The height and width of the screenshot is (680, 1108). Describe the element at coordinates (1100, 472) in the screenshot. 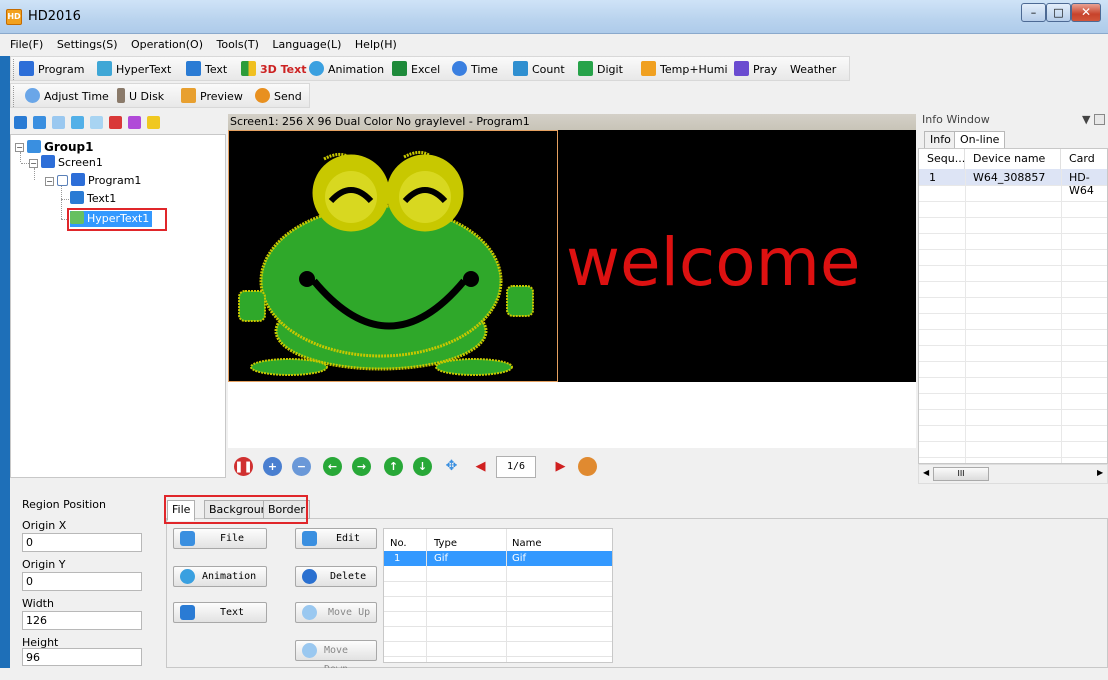

I see `scroll-right-icon: ▶` at that location.